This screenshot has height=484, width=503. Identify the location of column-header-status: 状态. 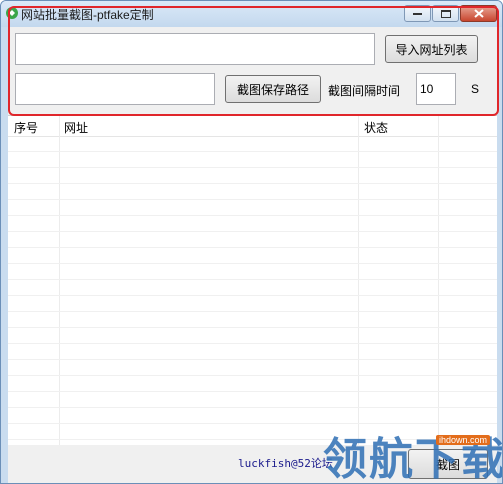
(376, 127).